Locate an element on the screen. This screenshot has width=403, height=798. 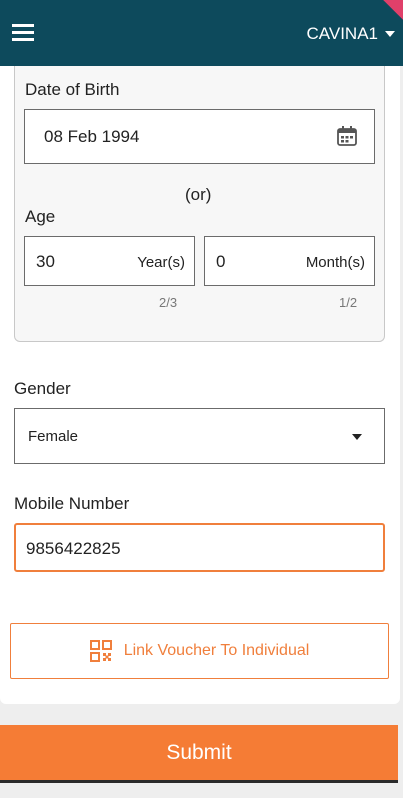
gender-select: Female is located at coordinates (199, 436).